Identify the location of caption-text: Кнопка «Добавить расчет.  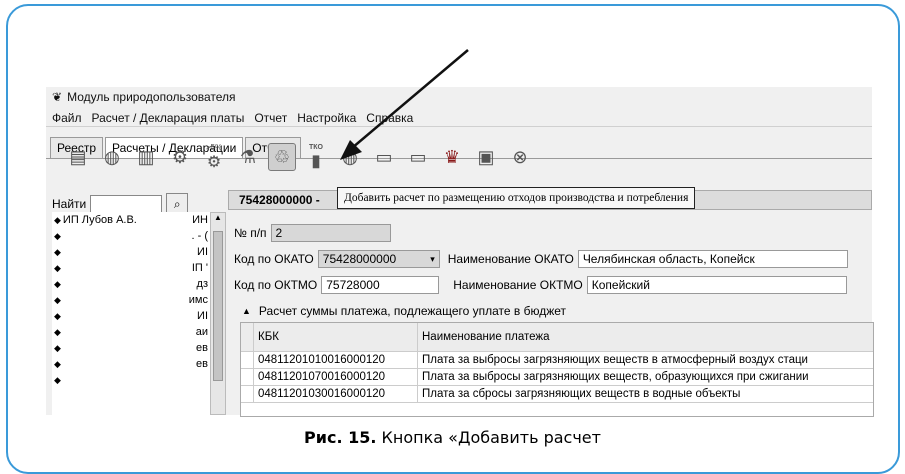
(488, 437).